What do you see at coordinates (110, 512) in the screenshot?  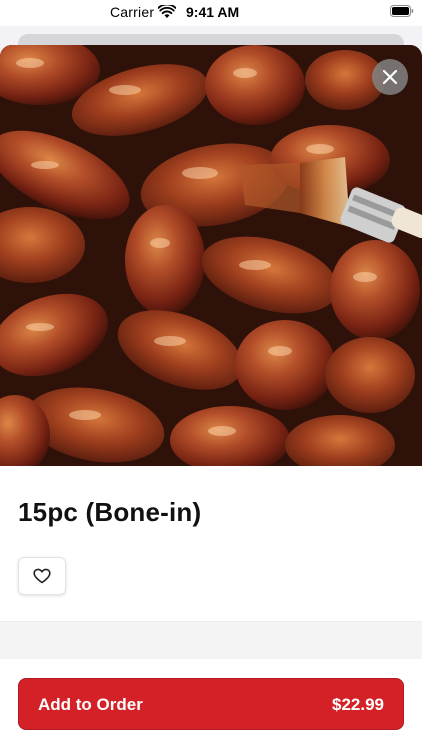 I see `product-title: 15pc (Bone-in)` at bounding box center [110, 512].